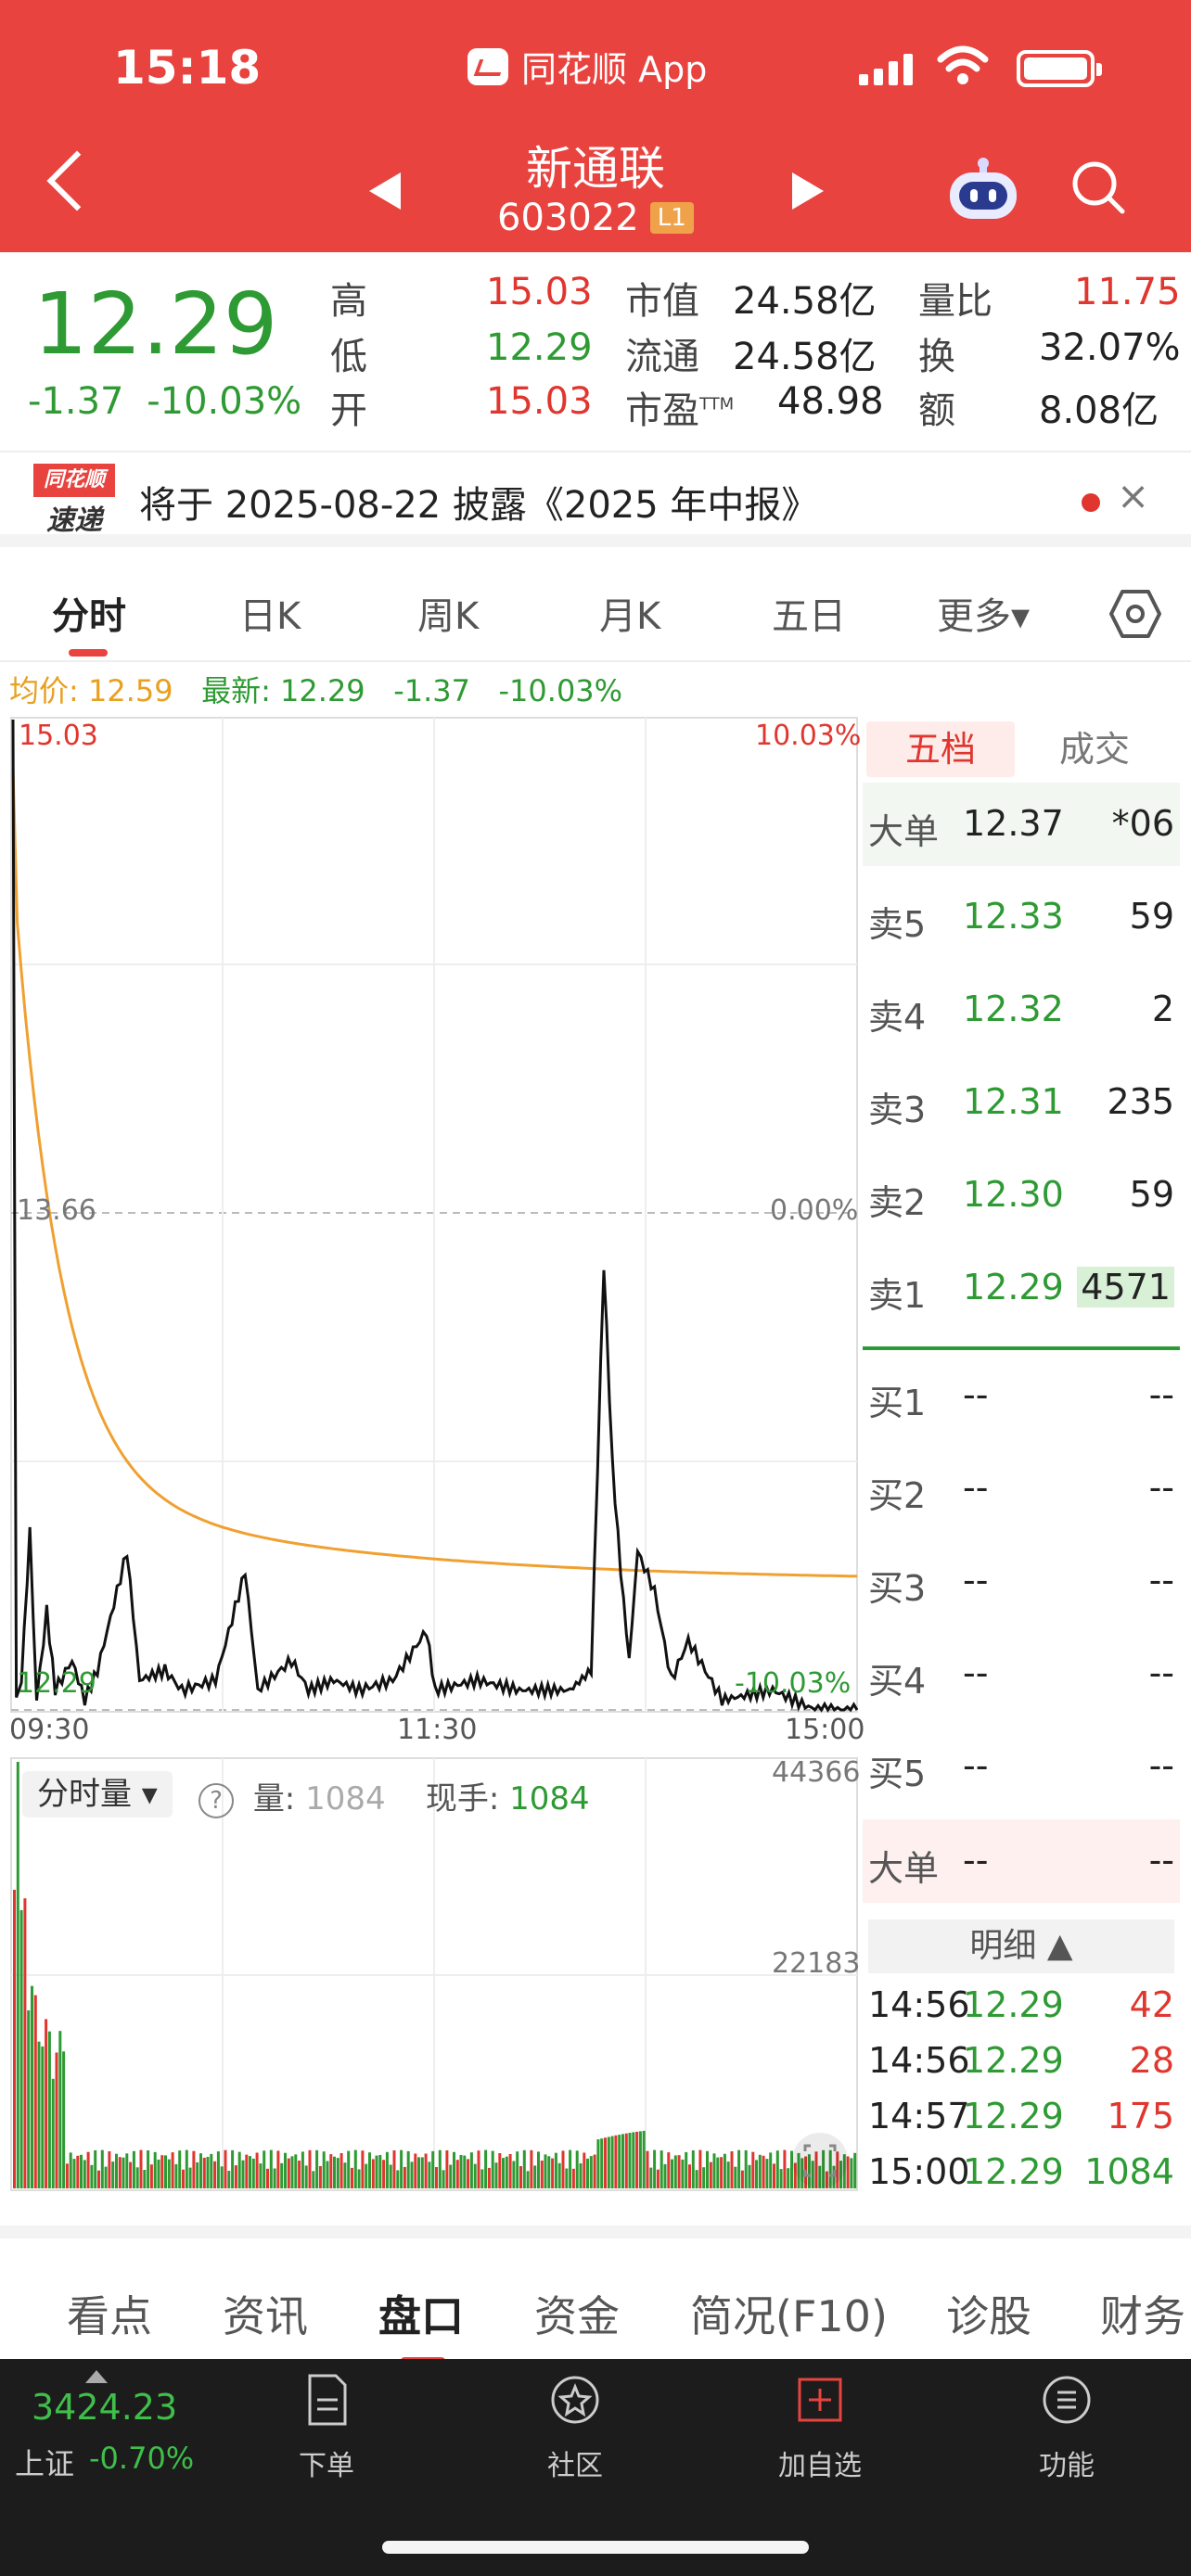  What do you see at coordinates (1022, 1288) in the screenshot?
I see `ask-row: 卖1 12.29 4571` at bounding box center [1022, 1288].